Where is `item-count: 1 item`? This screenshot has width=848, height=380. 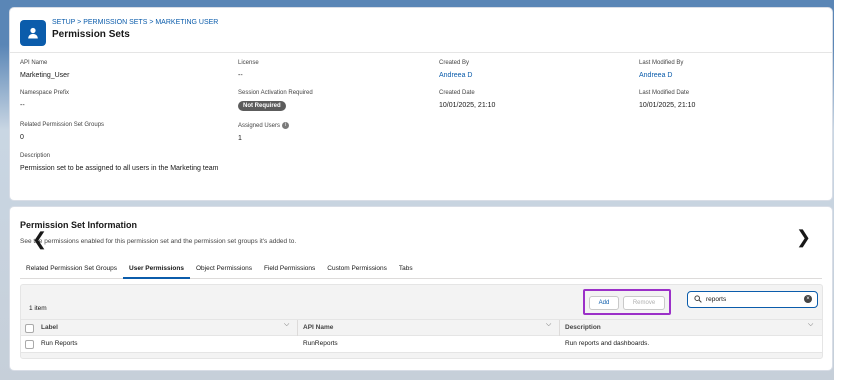 item-count: 1 item is located at coordinates (38, 308).